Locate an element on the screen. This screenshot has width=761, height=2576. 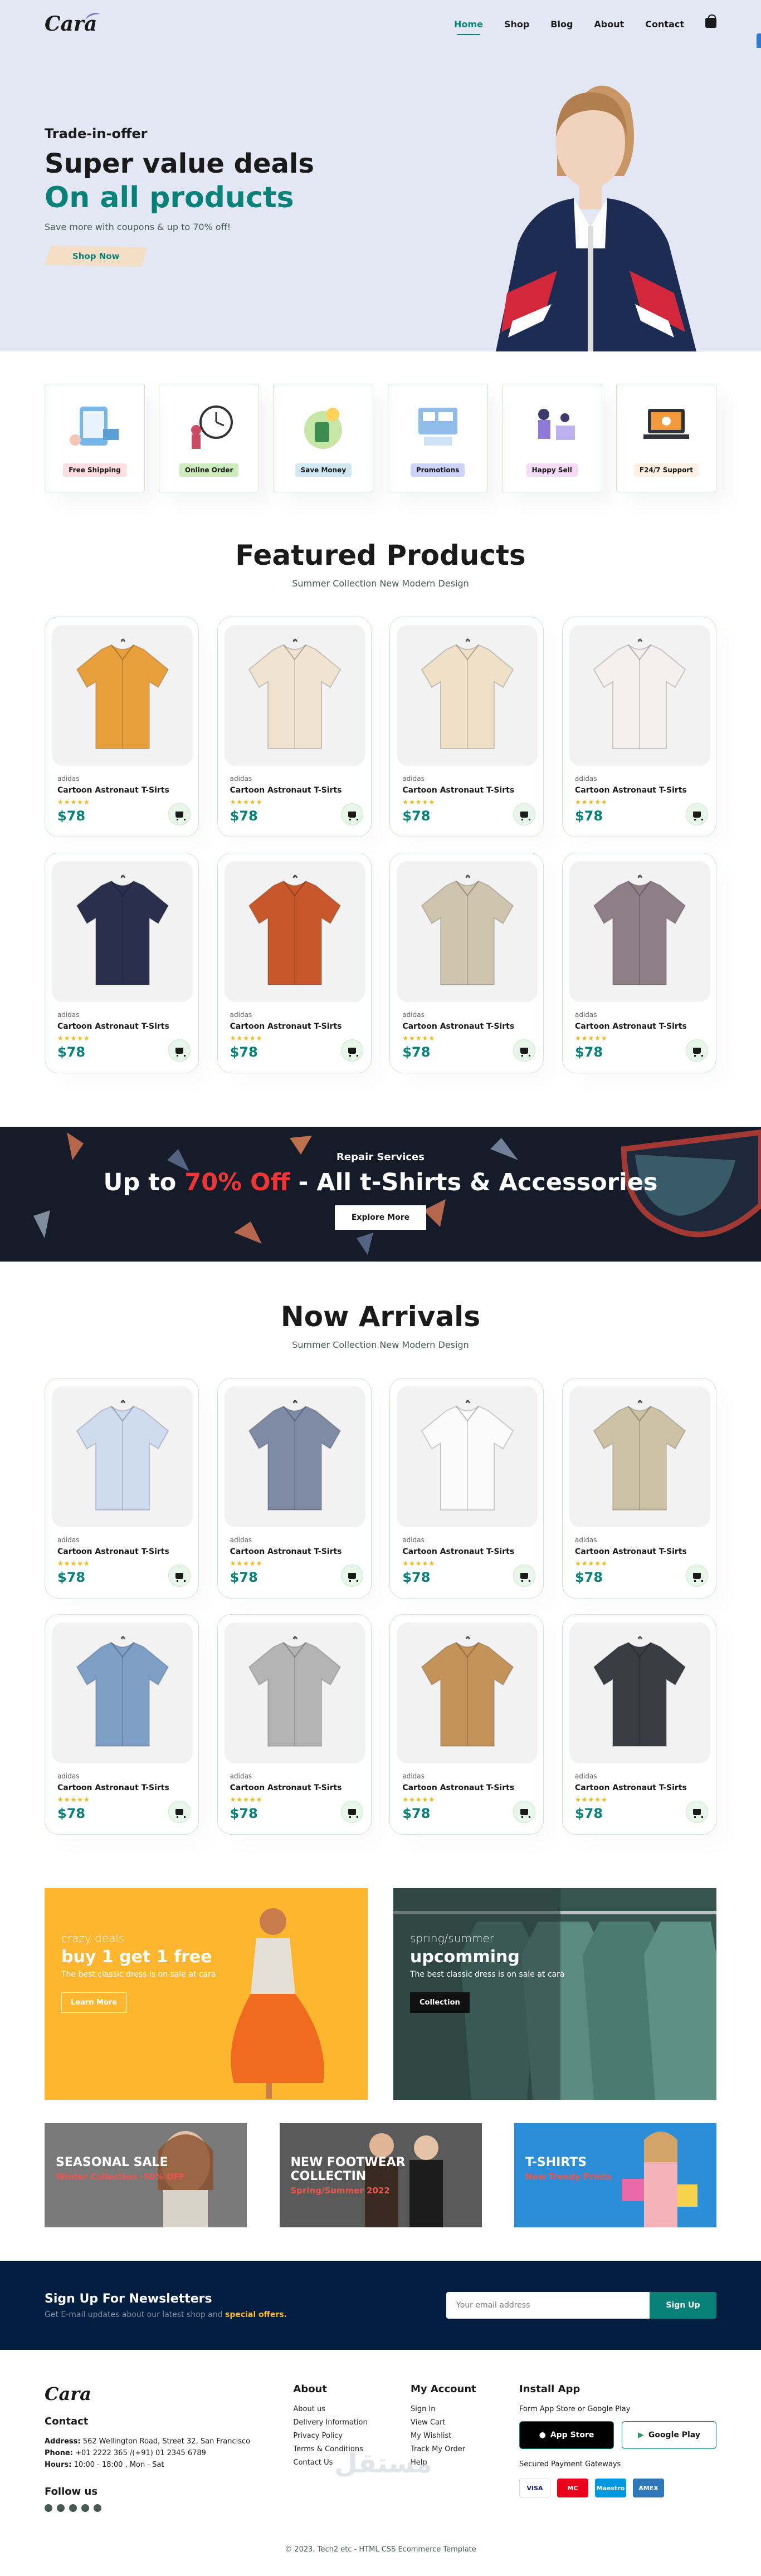
footer-link: My Wishlist is located at coordinates (443, 2436).